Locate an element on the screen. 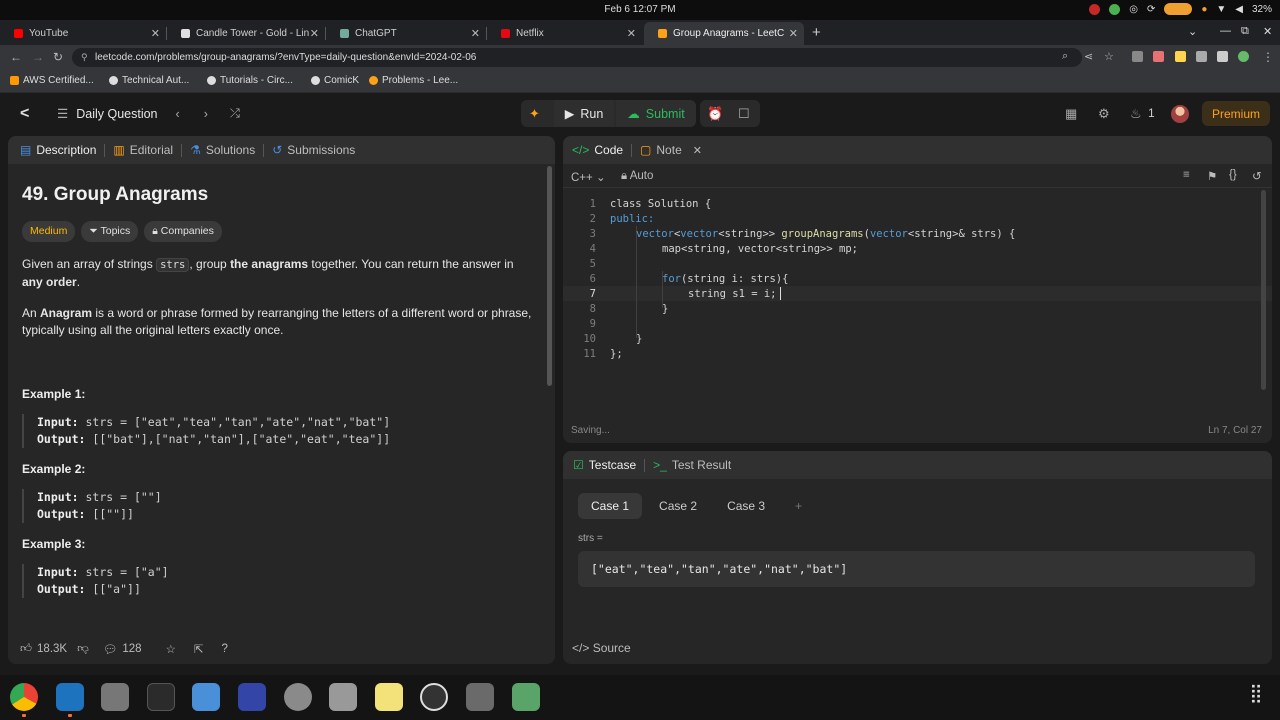 The image size is (1280, 720). extensions-puzzle-icon is located at coordinates (1201, 56).